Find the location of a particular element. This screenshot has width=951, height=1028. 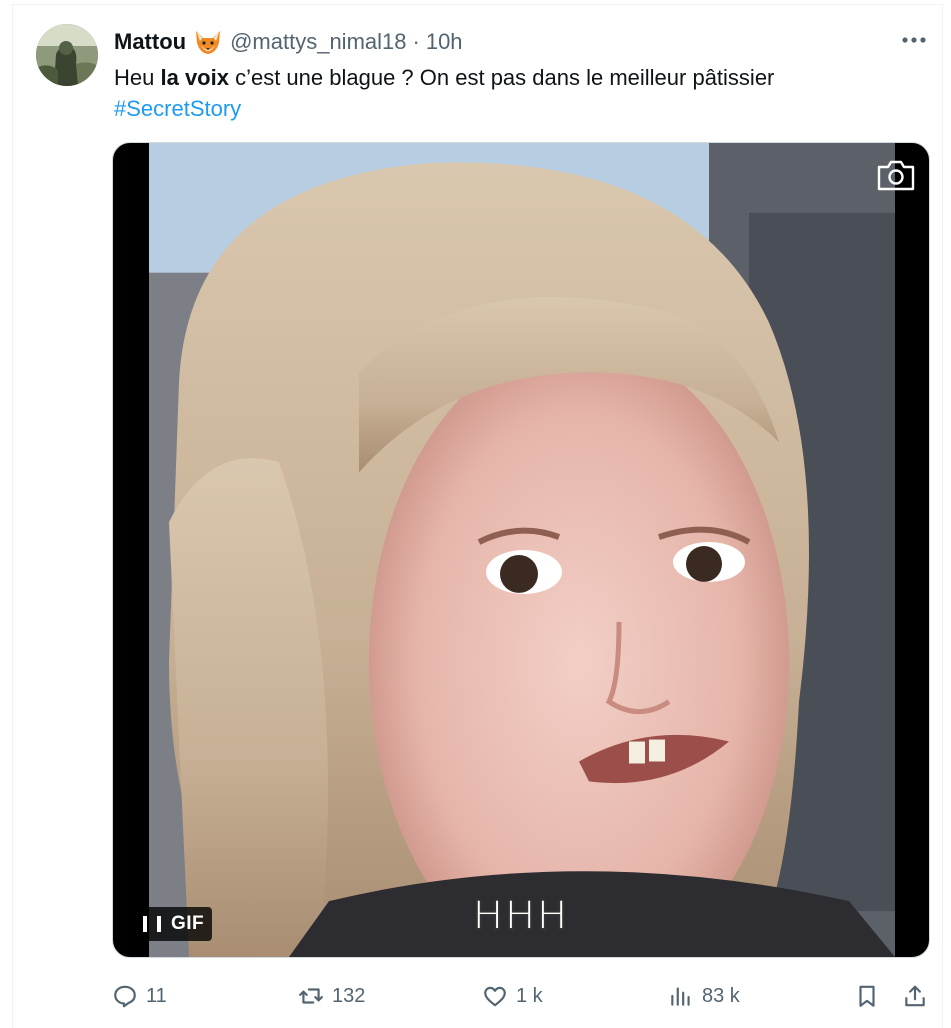

tweet-header: Mattou @mattys_nimal18 · 10h is located at coordinates (288, 42).